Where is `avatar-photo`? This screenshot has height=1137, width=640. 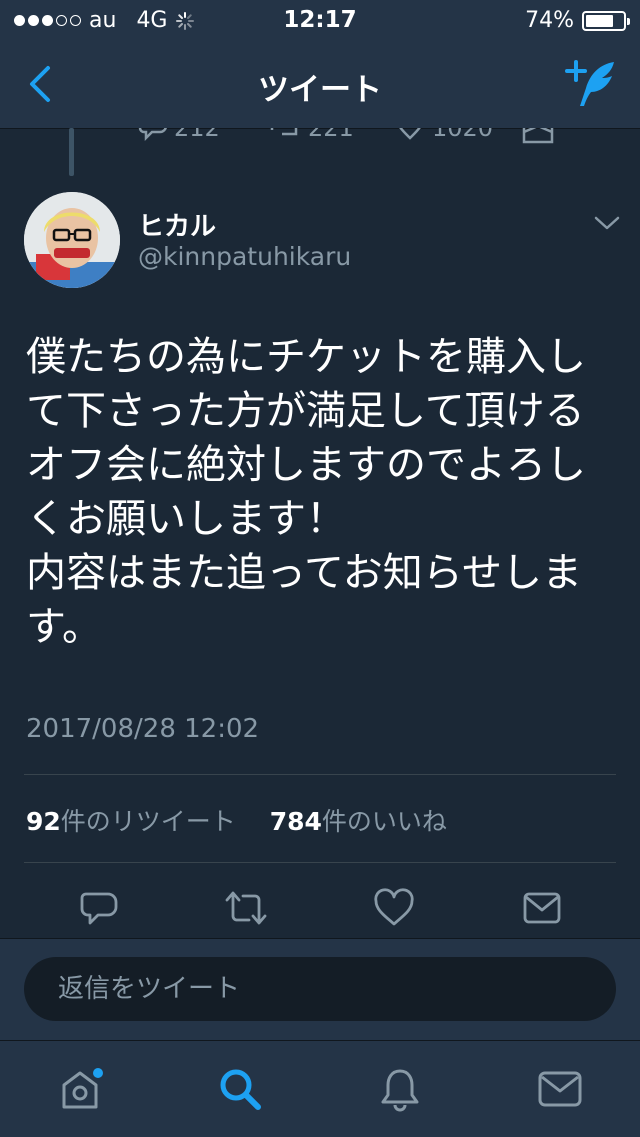 avatar-photo is located at coordinates (72, 240).